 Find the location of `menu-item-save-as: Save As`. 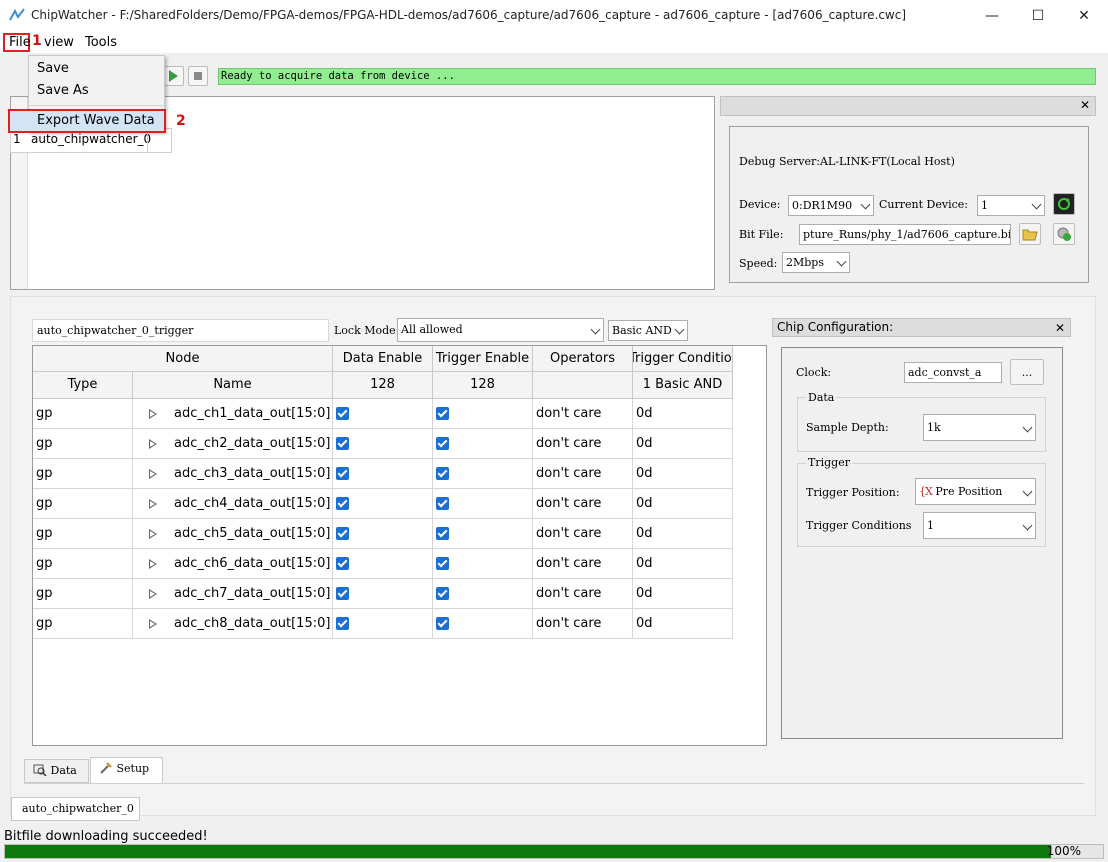

menu-item-save-as: Save As is located at coordinates (63, 90).